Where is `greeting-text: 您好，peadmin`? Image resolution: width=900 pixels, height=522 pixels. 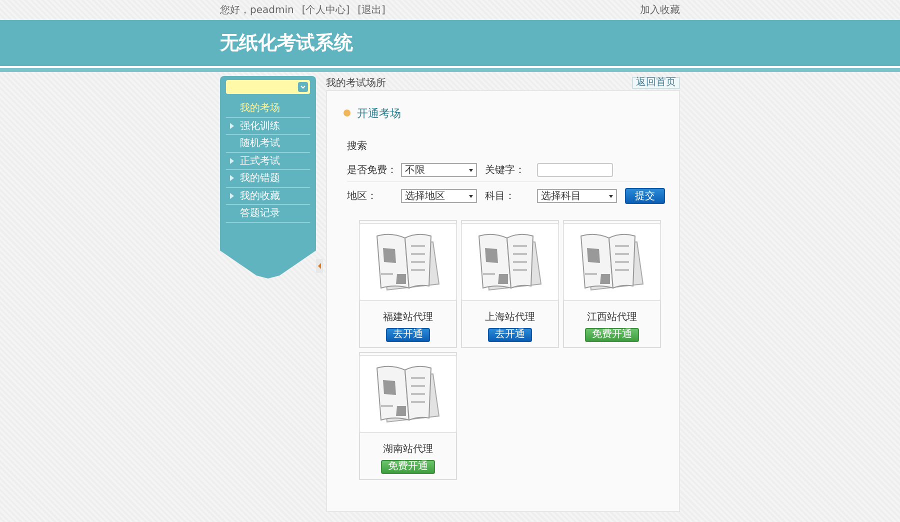 greeting-text: 您好，peadmin is located at coordinates (257, 10).